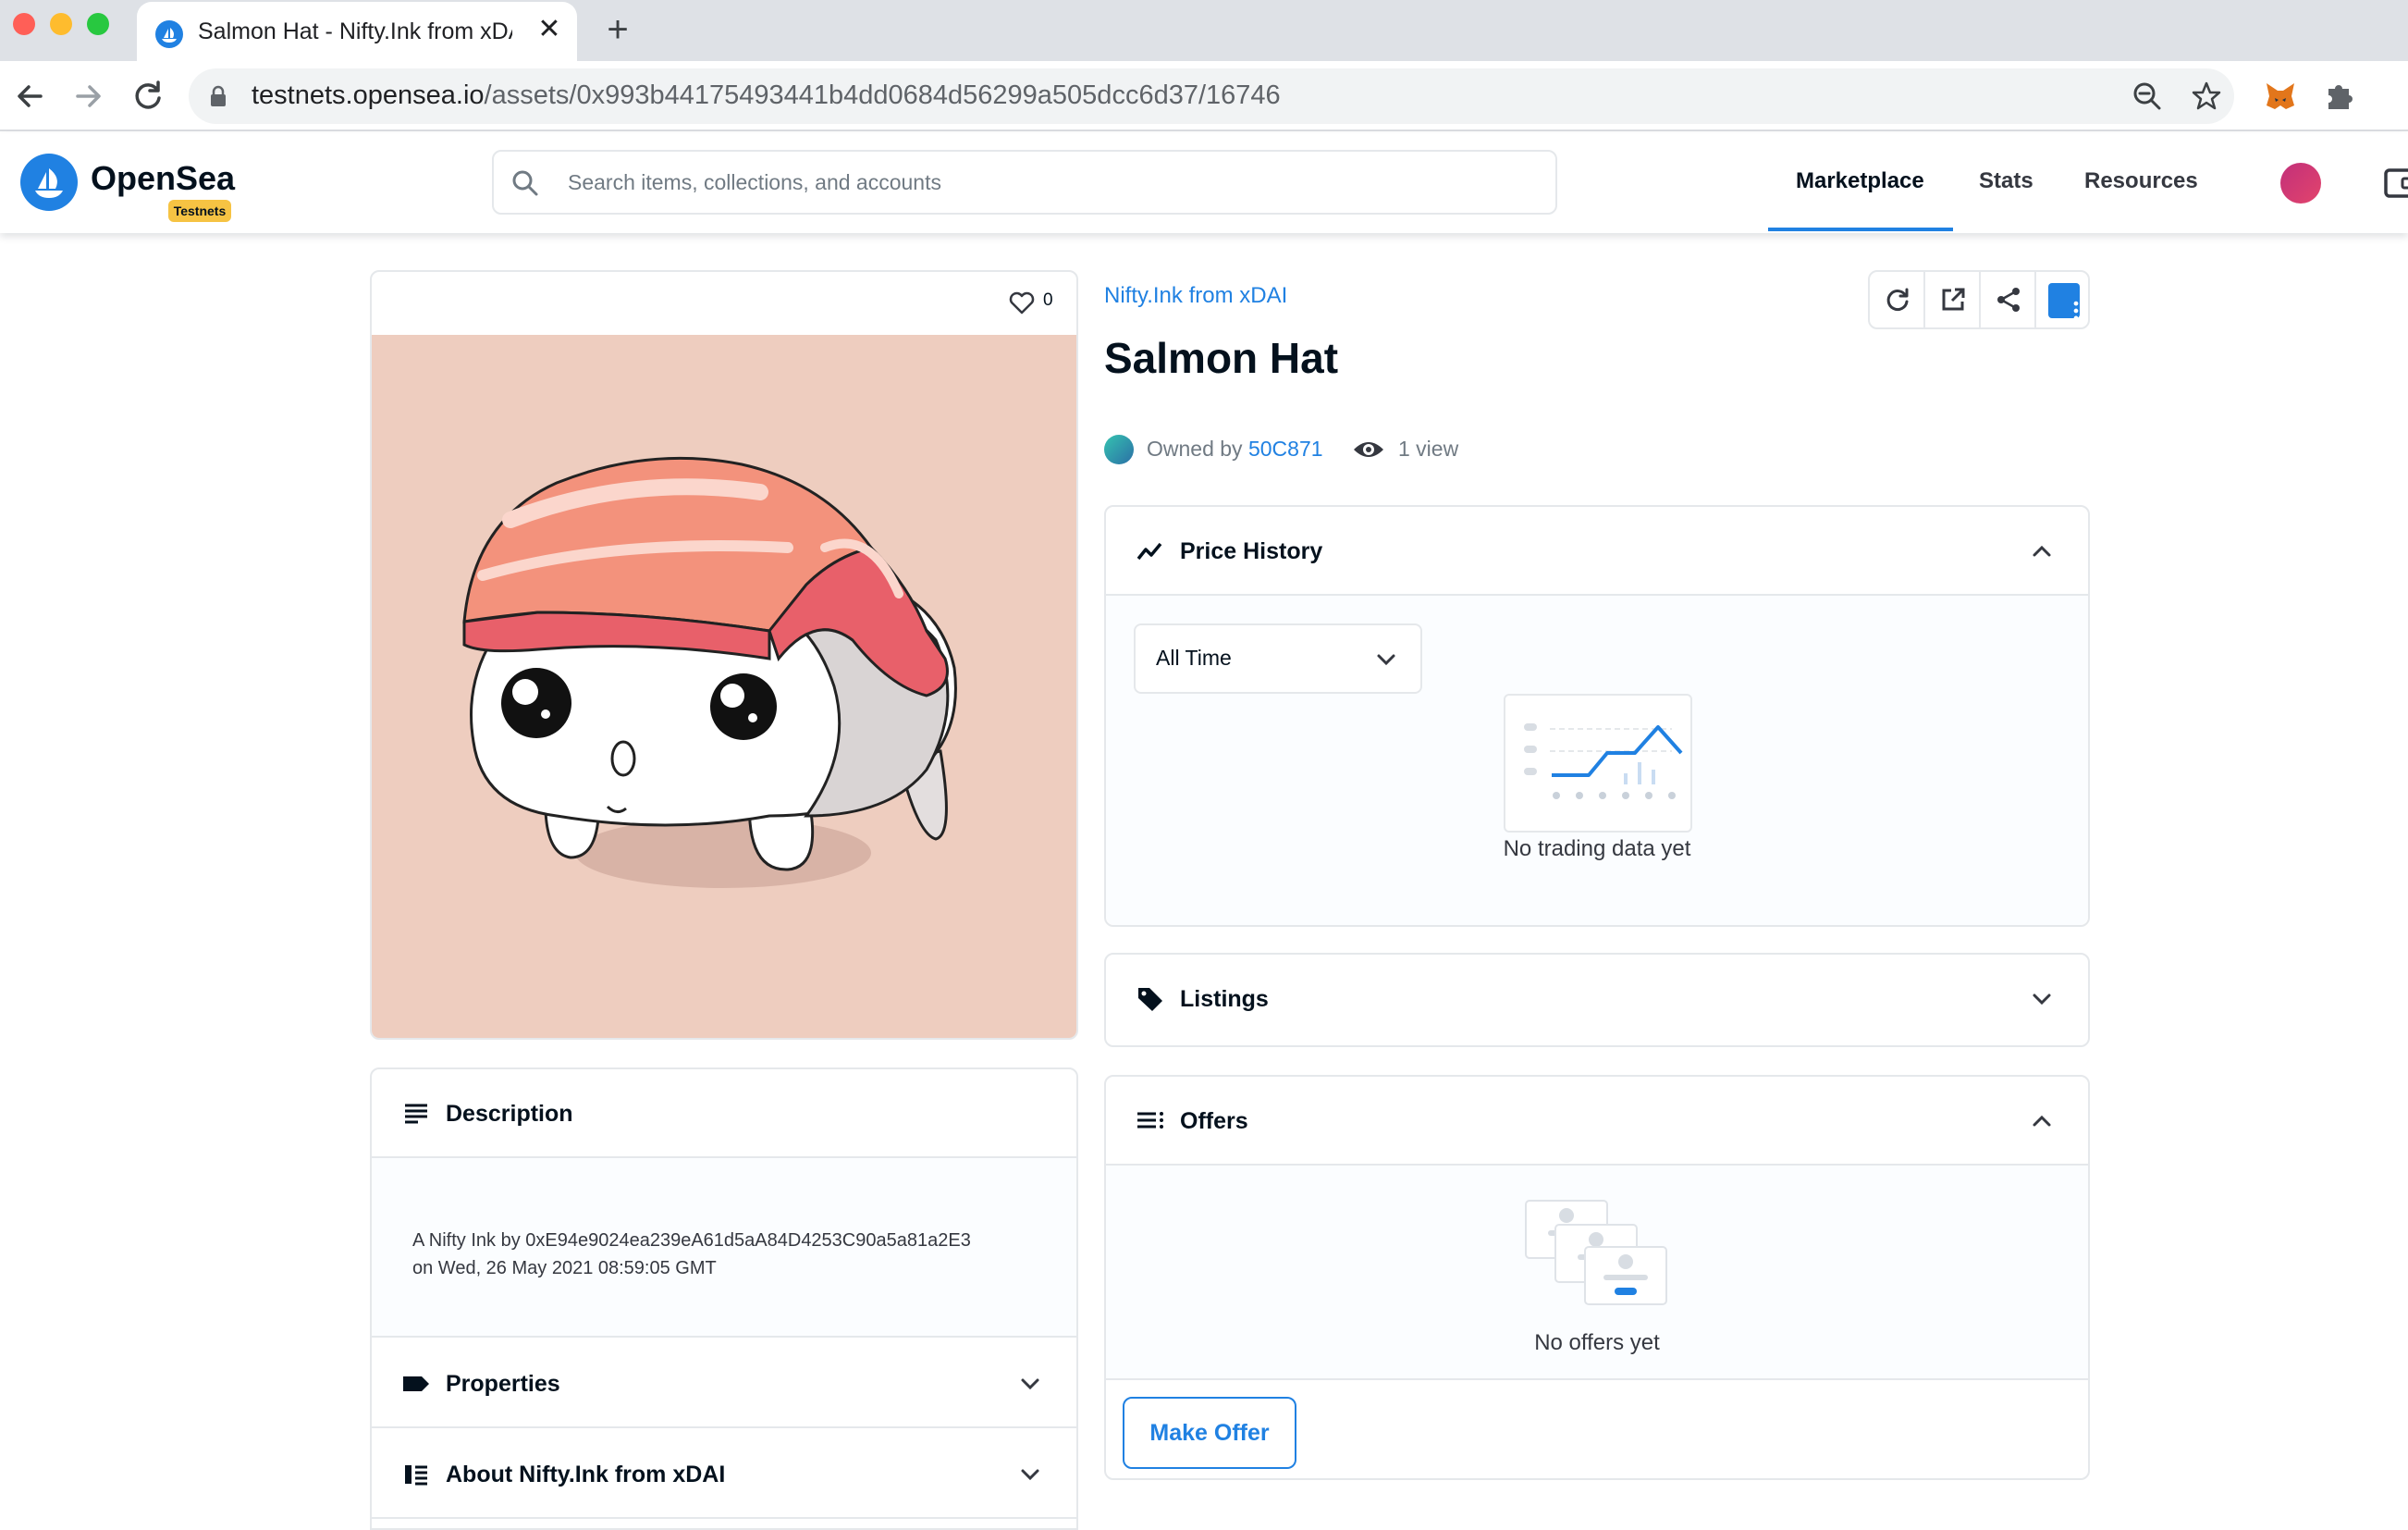  Describe the element at coordinates (49, 182) in the screenshot. I see `opensea-logo-icon` at that location.